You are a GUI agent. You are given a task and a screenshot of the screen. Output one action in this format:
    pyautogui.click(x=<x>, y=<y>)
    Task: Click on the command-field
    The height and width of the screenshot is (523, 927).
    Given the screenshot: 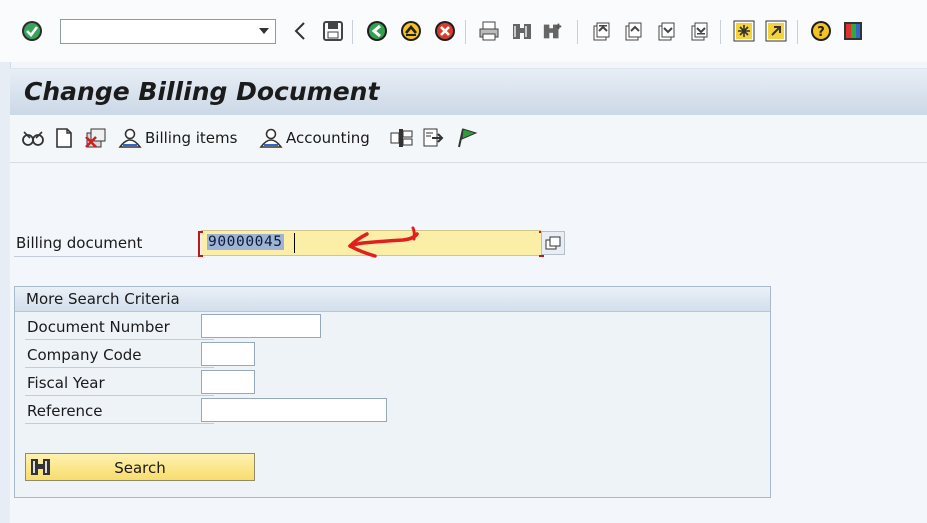 What is the action you would take?
    pyautogui.click(x=168, y=31)
    